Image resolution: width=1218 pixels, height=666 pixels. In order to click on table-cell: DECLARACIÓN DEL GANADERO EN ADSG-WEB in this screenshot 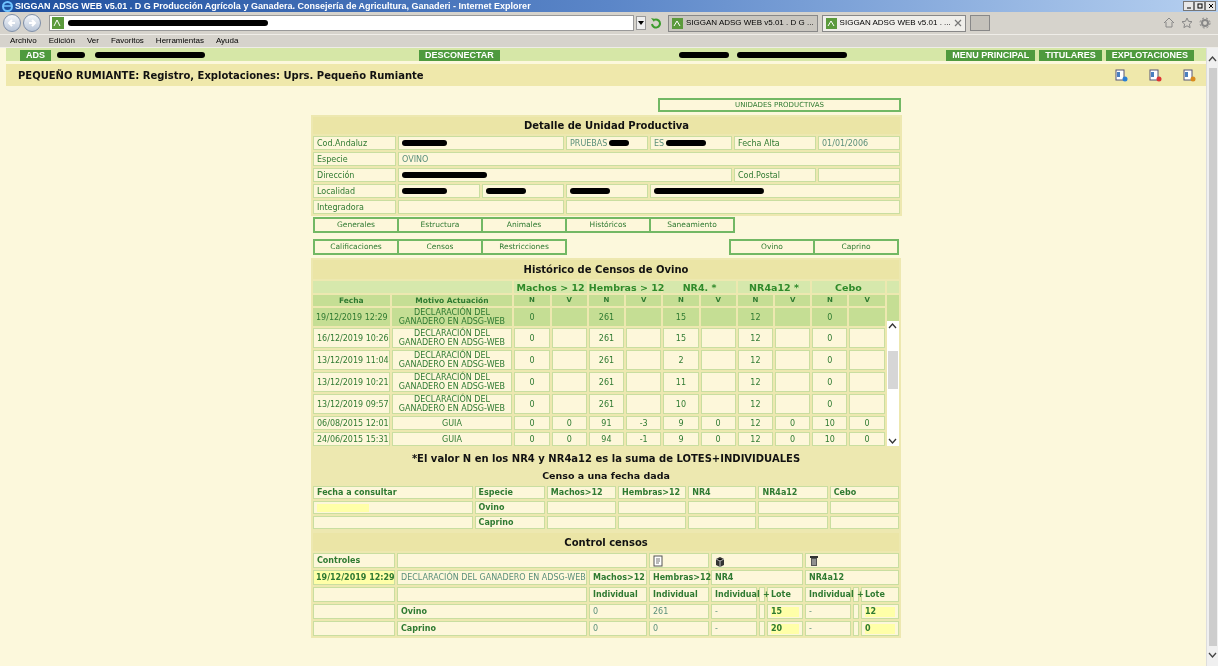, I will do `click(452, 338)`.